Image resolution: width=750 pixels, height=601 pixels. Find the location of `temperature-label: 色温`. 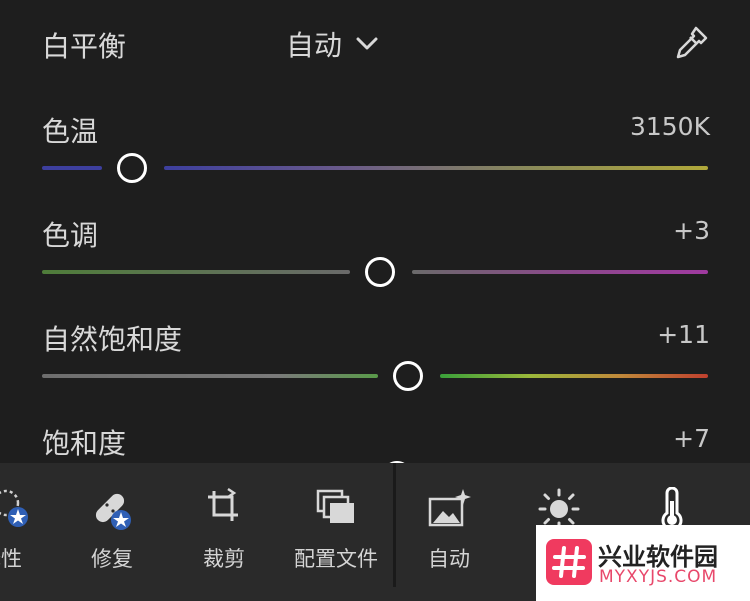

temperature-label: 色温 is located at coordinates (70, 131).